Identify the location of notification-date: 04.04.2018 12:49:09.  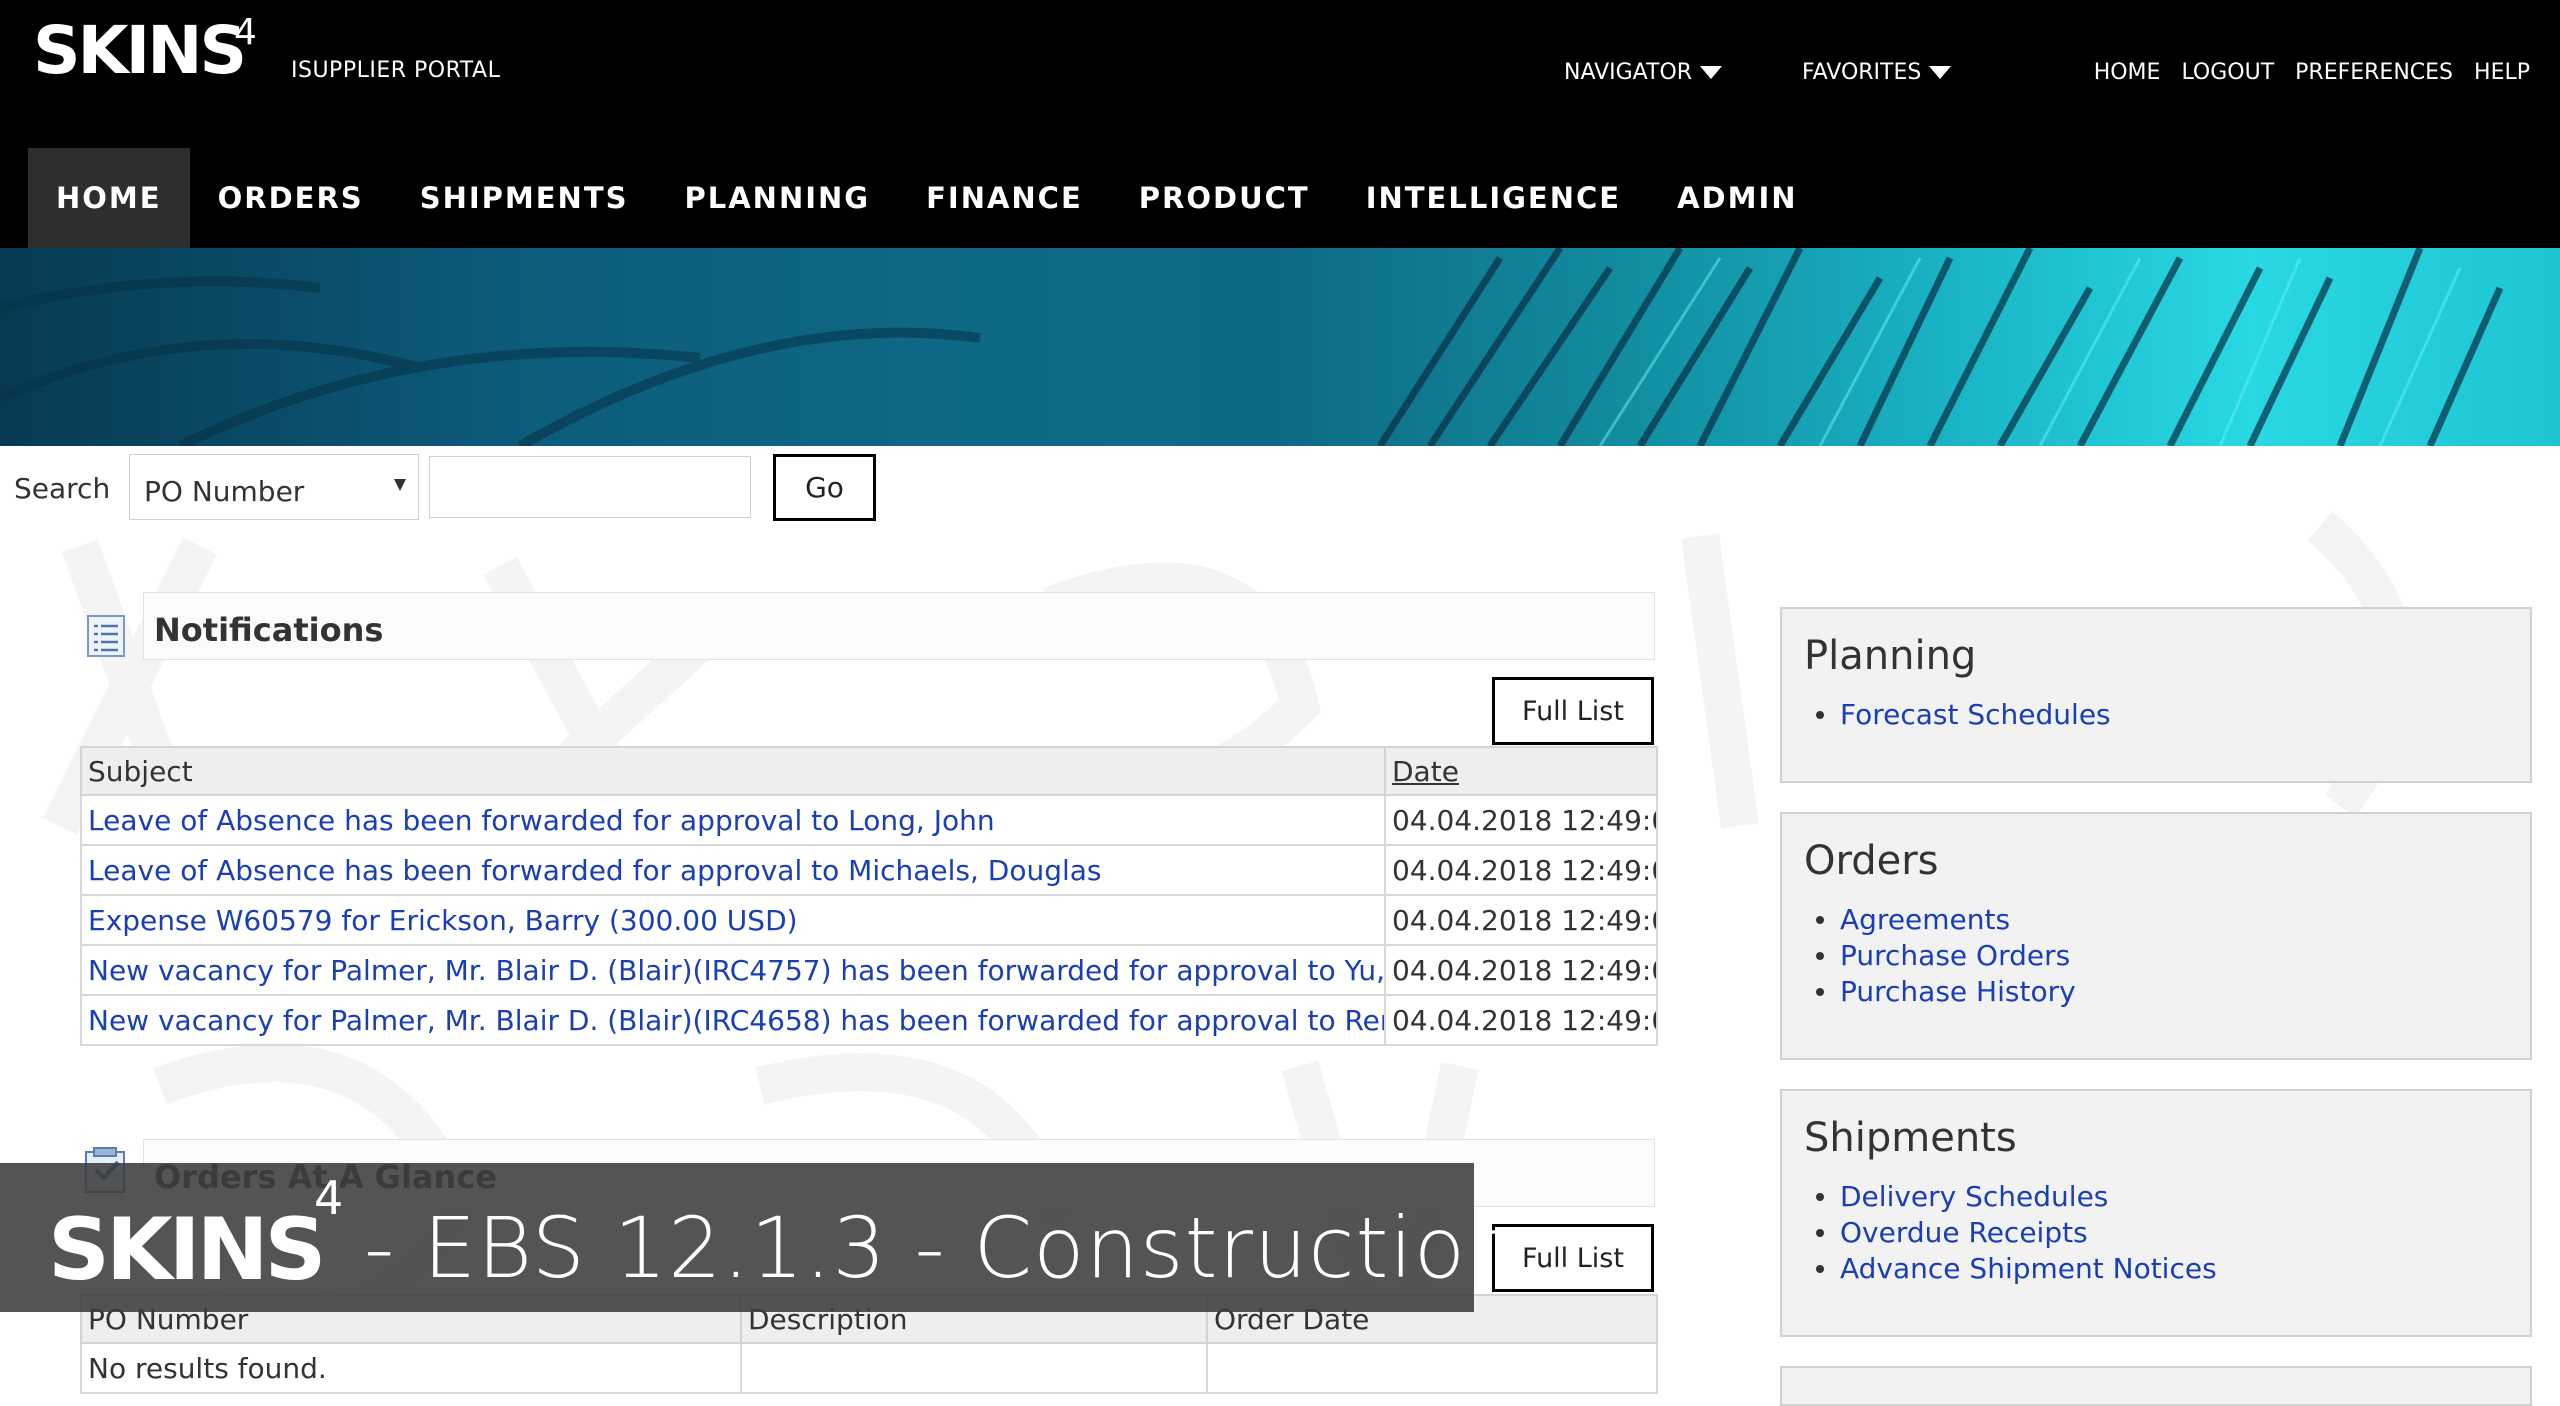
(1521, 820).